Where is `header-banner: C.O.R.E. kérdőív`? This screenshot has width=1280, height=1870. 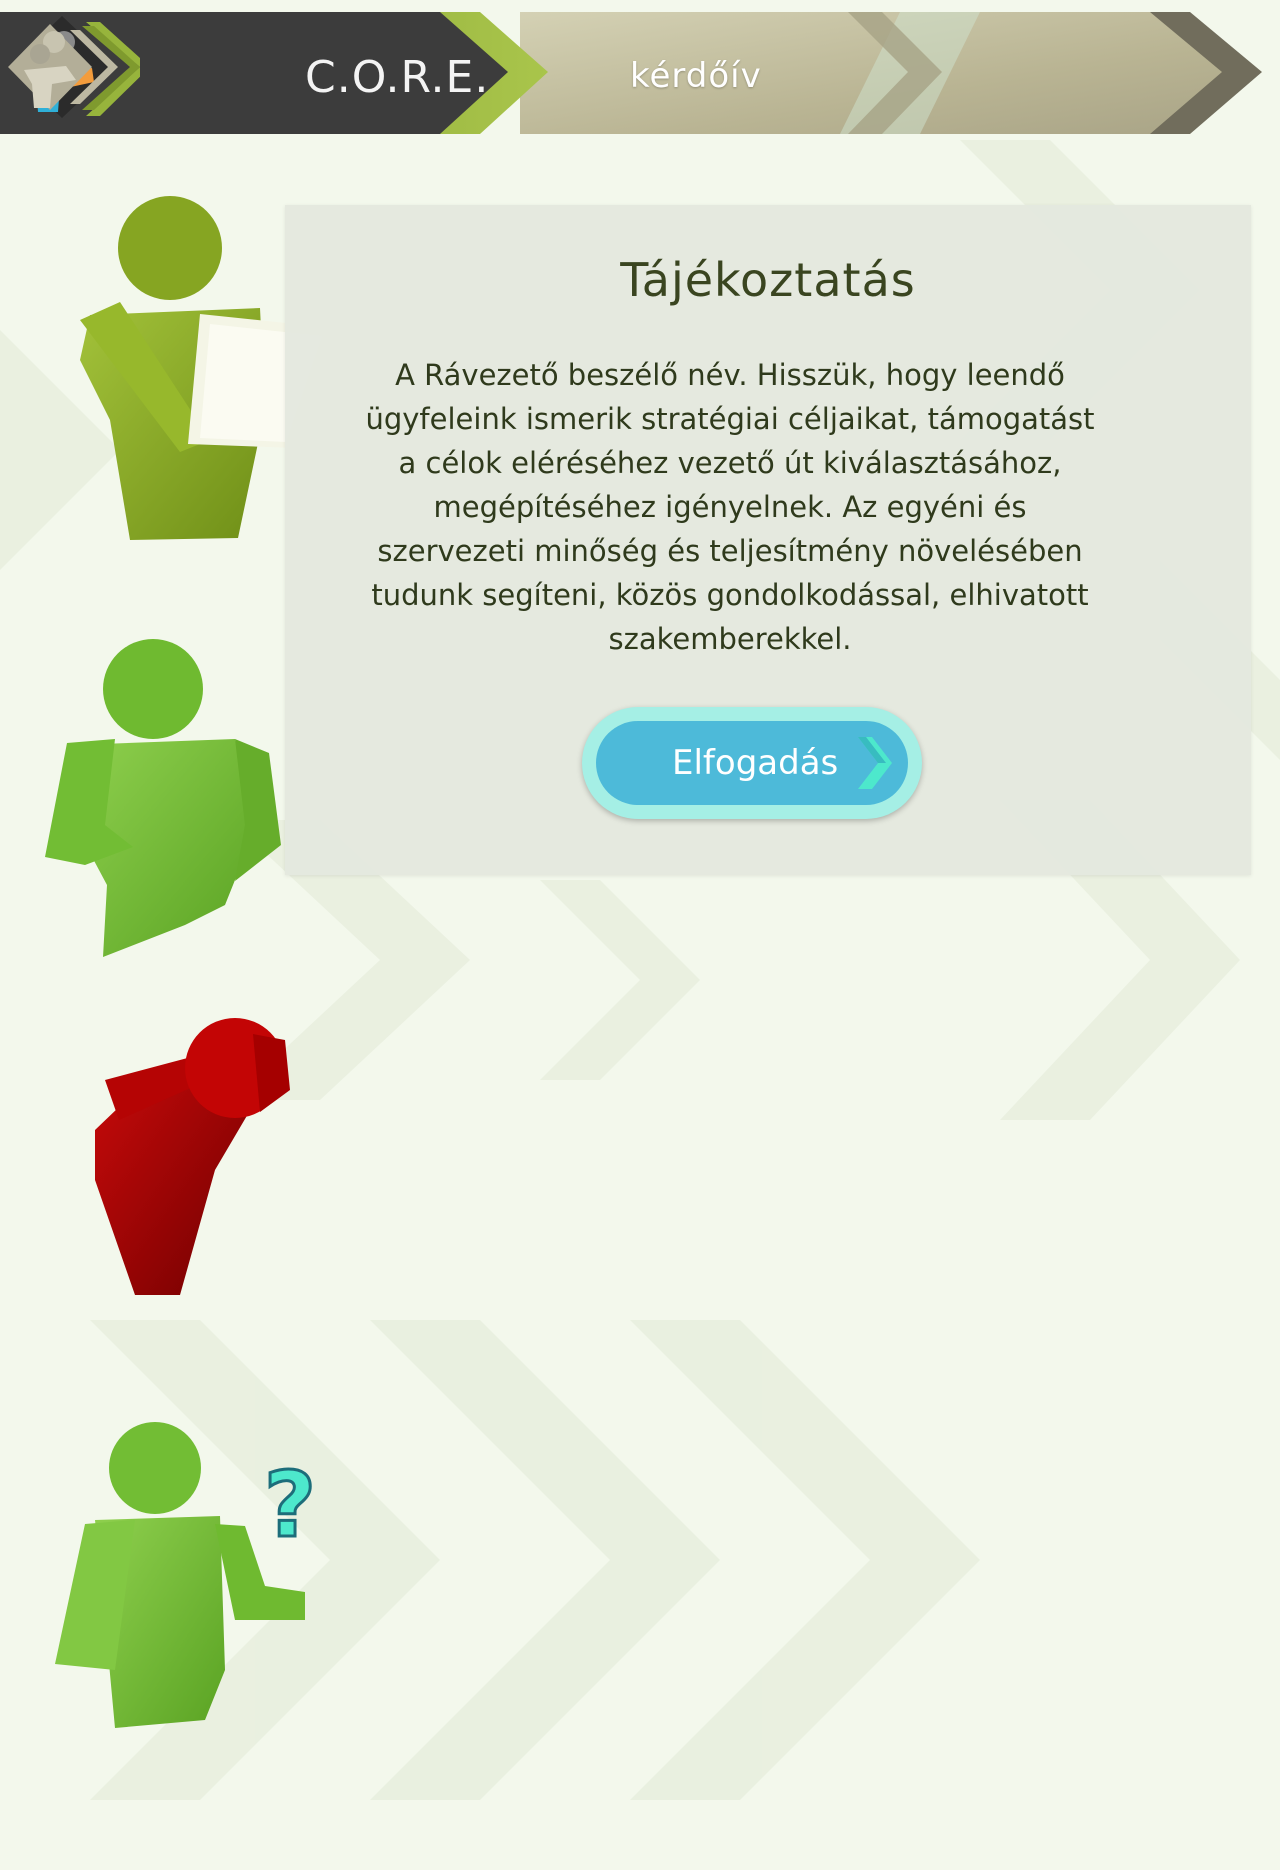
header-banner: C.O.R.E. kérdőív is located at coordinates (640, 74).